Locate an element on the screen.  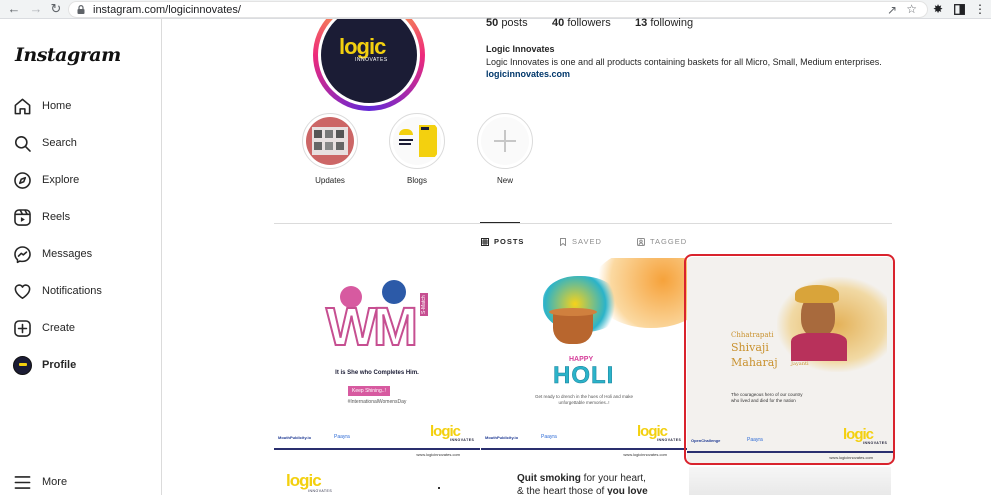
following-count: 13 following is located at coordinates (664, 23).